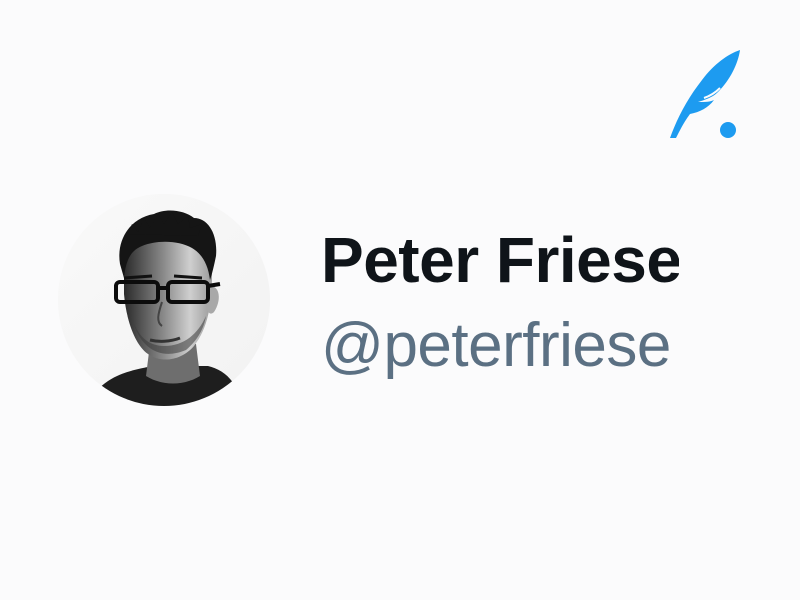 Image resolution: width=800 pixels, height=600 pixels. Describe the element at coordinates (500, 260) in the screenshot. I see `display-name: Peter Friese` at that location.